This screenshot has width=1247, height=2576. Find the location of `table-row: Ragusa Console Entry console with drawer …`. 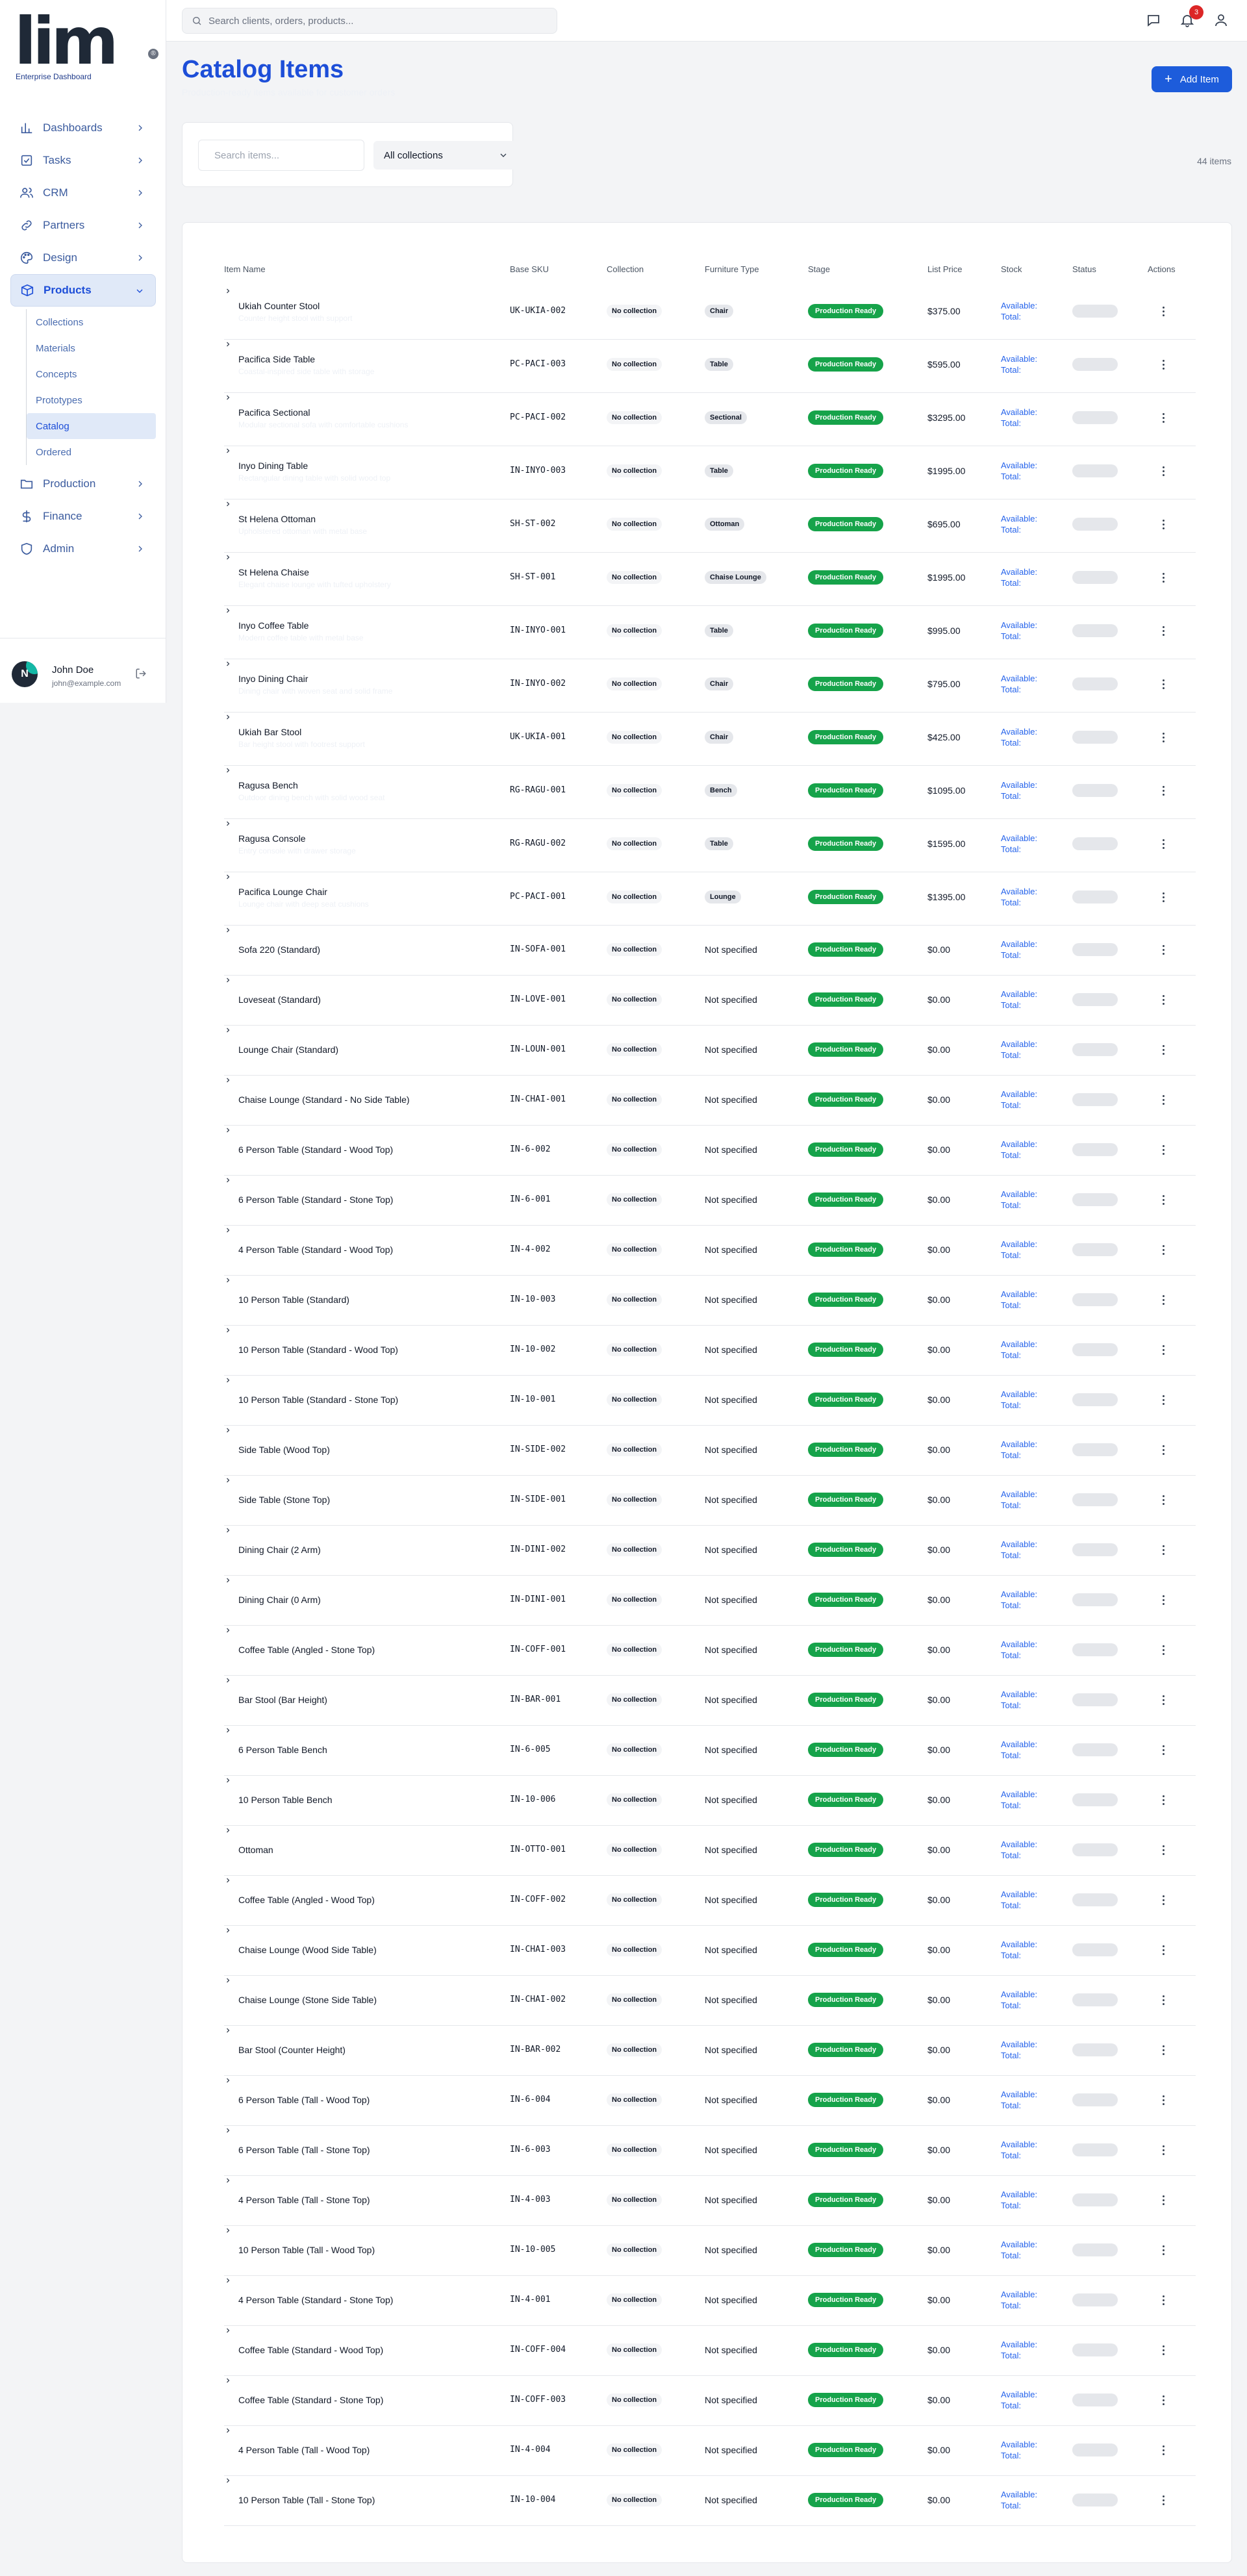

table-row: Ragusa Console Entry console with drawer … is located at coordinates (710, 845).